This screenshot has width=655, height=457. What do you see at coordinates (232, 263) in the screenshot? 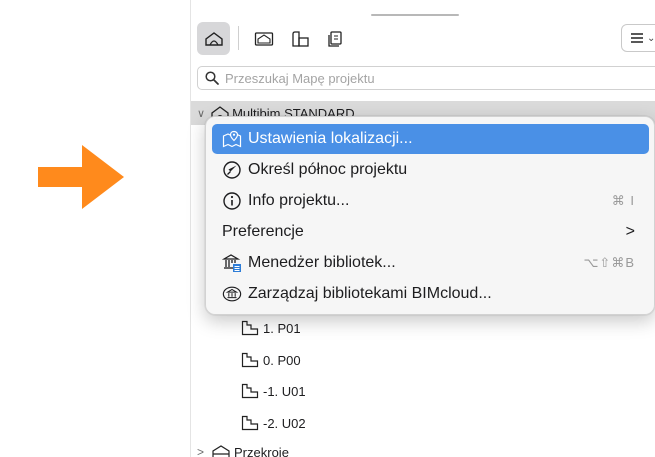
I see `library-manager-icon` at bounding box center [232, 263].